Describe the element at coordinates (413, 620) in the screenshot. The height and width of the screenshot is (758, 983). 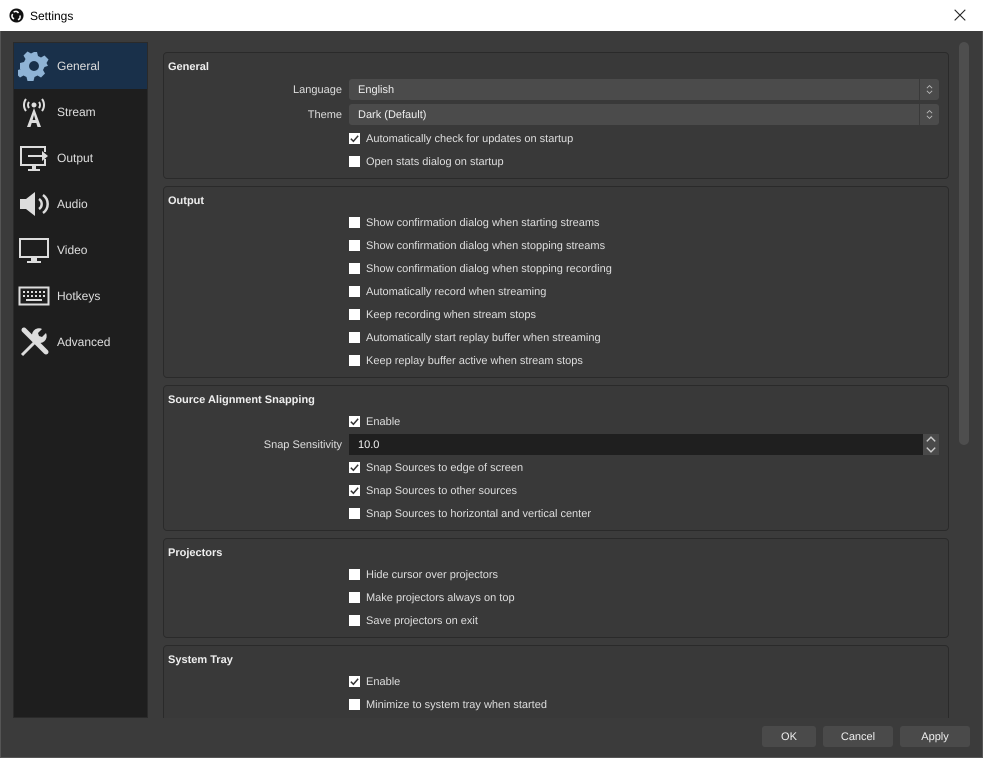
I see `checkbox: Save projectors on exit` at that location.